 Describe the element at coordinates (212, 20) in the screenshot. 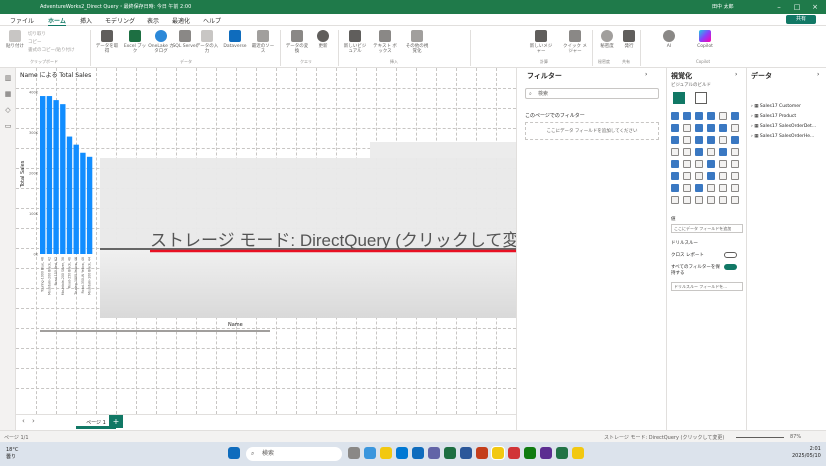

I see `menu-help: ヘルプ` at that location.